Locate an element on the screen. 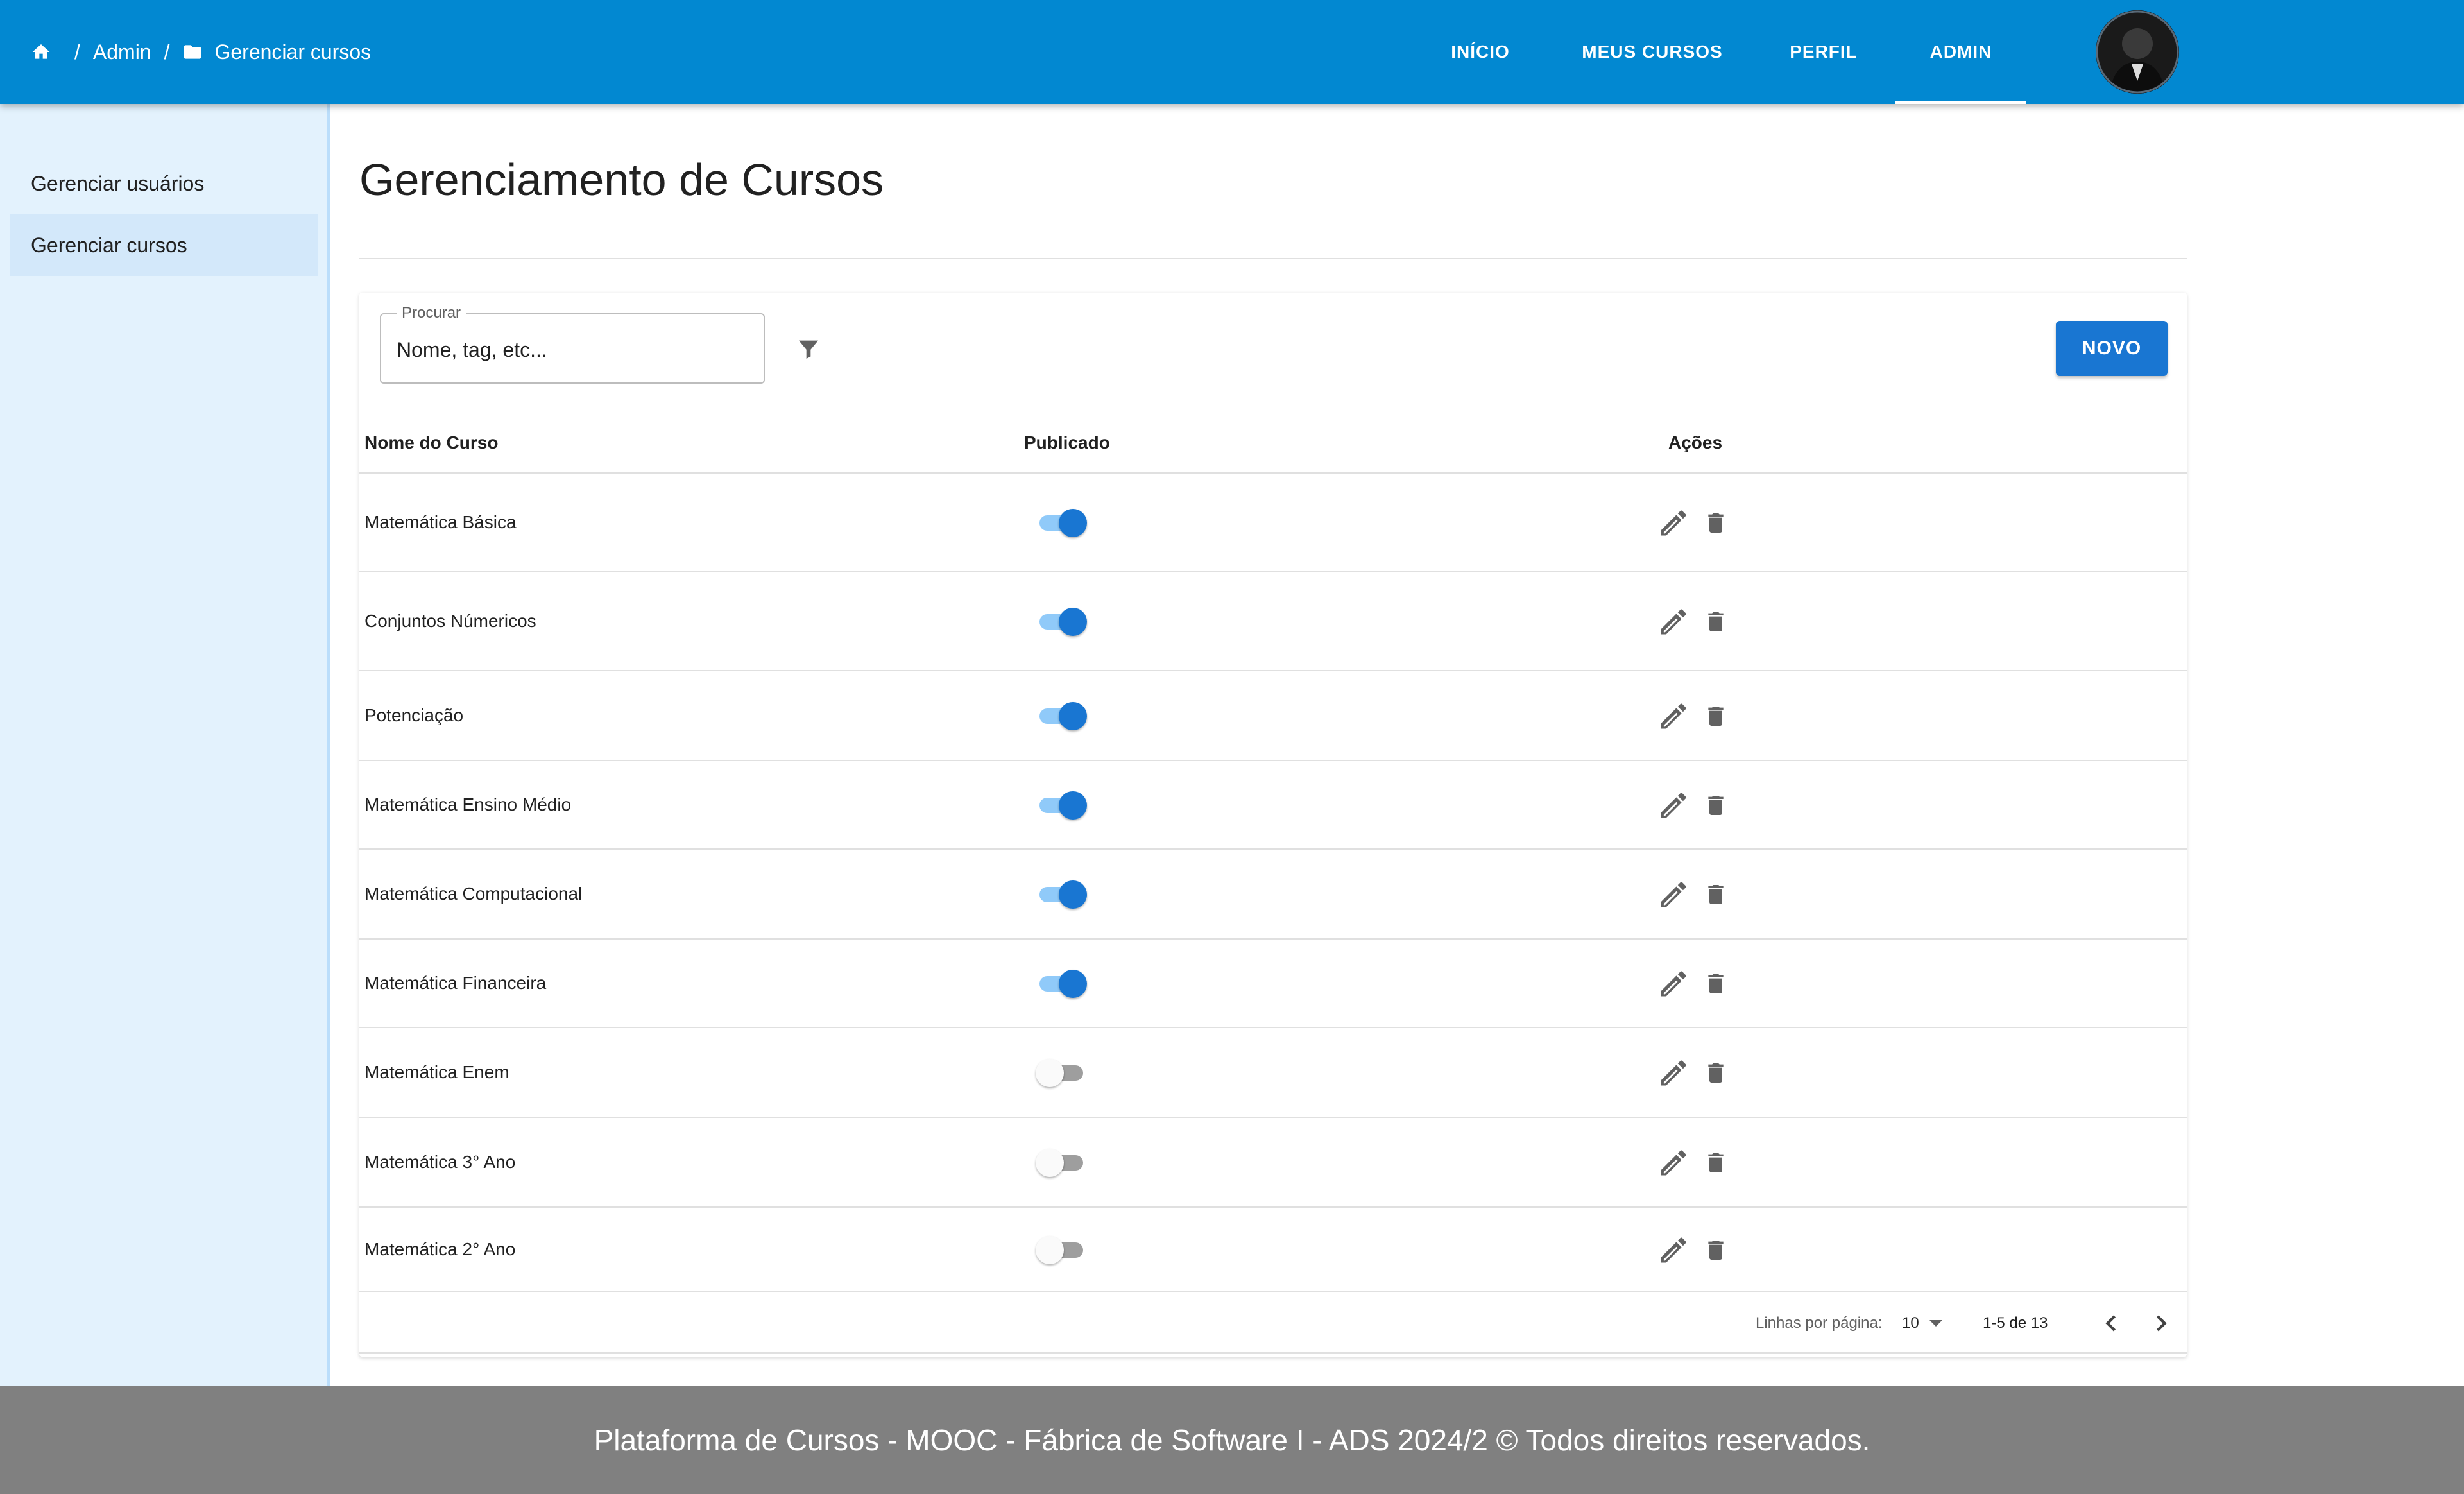  breadcrumb-admin: Admin is located at coordinates (122, 52).